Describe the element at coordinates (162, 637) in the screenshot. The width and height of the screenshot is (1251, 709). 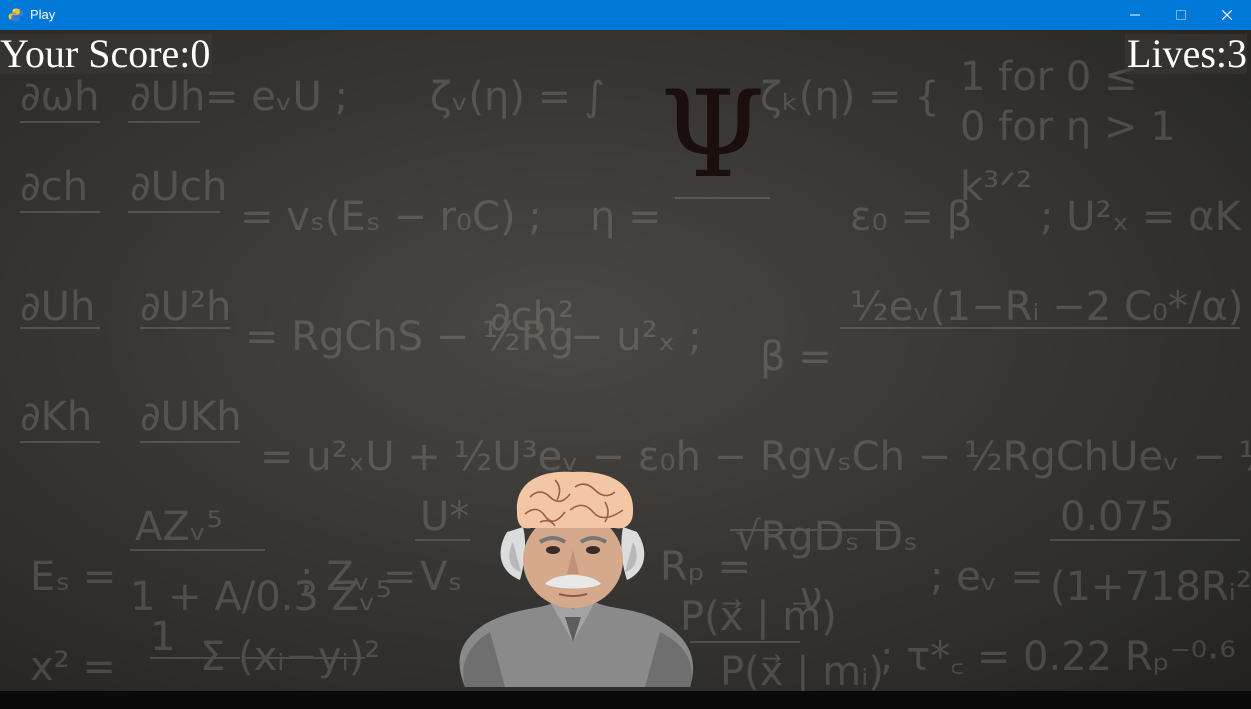
I see `svg-text: 1` at that location.